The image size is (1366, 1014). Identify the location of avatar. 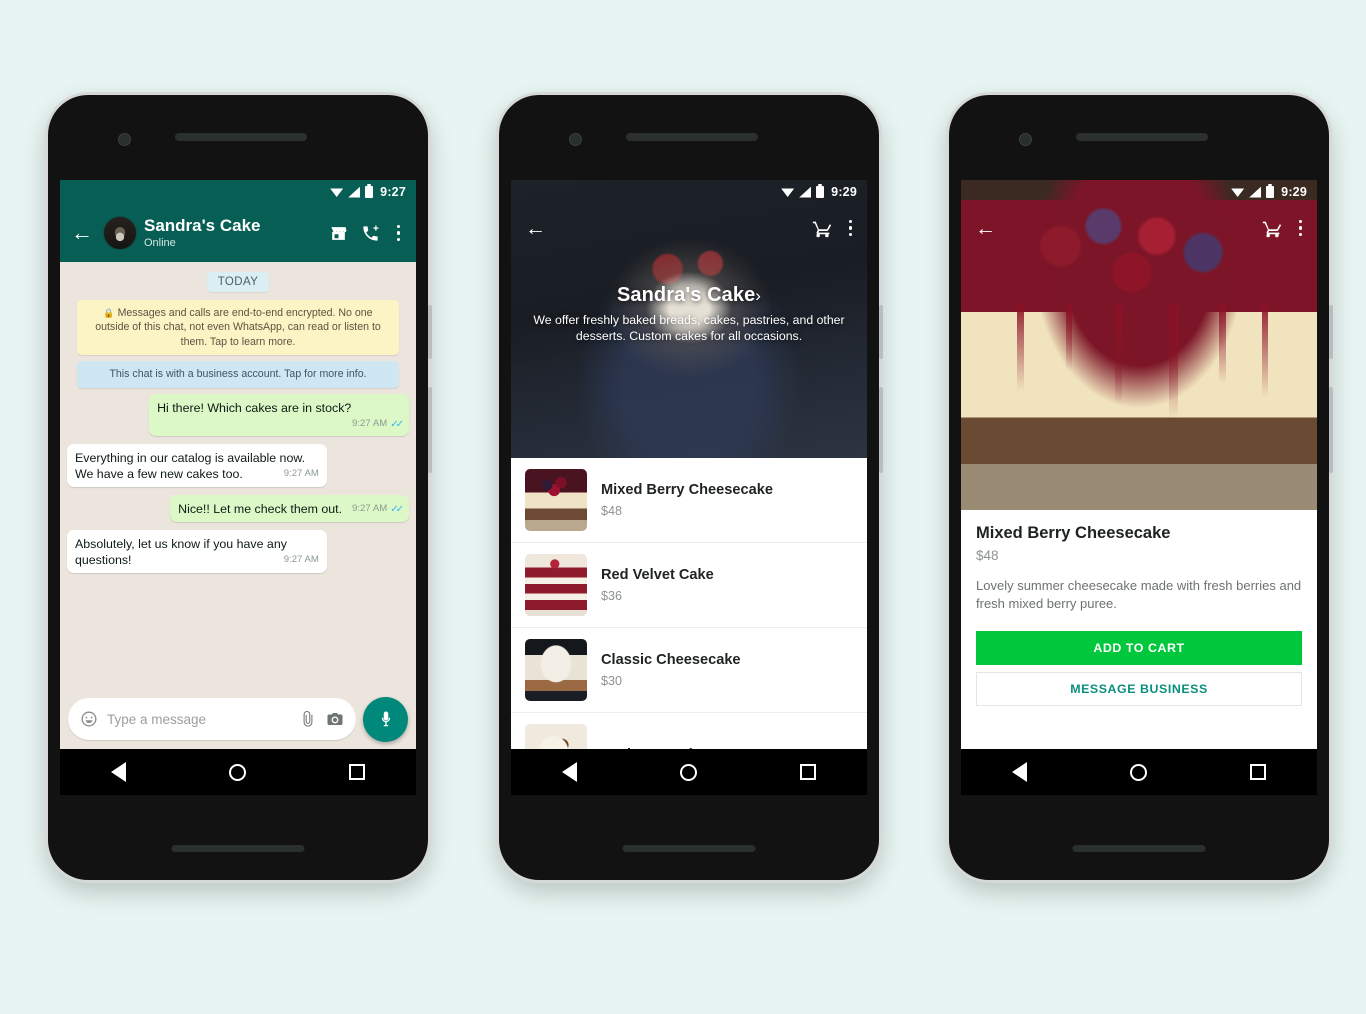
(120, 233).